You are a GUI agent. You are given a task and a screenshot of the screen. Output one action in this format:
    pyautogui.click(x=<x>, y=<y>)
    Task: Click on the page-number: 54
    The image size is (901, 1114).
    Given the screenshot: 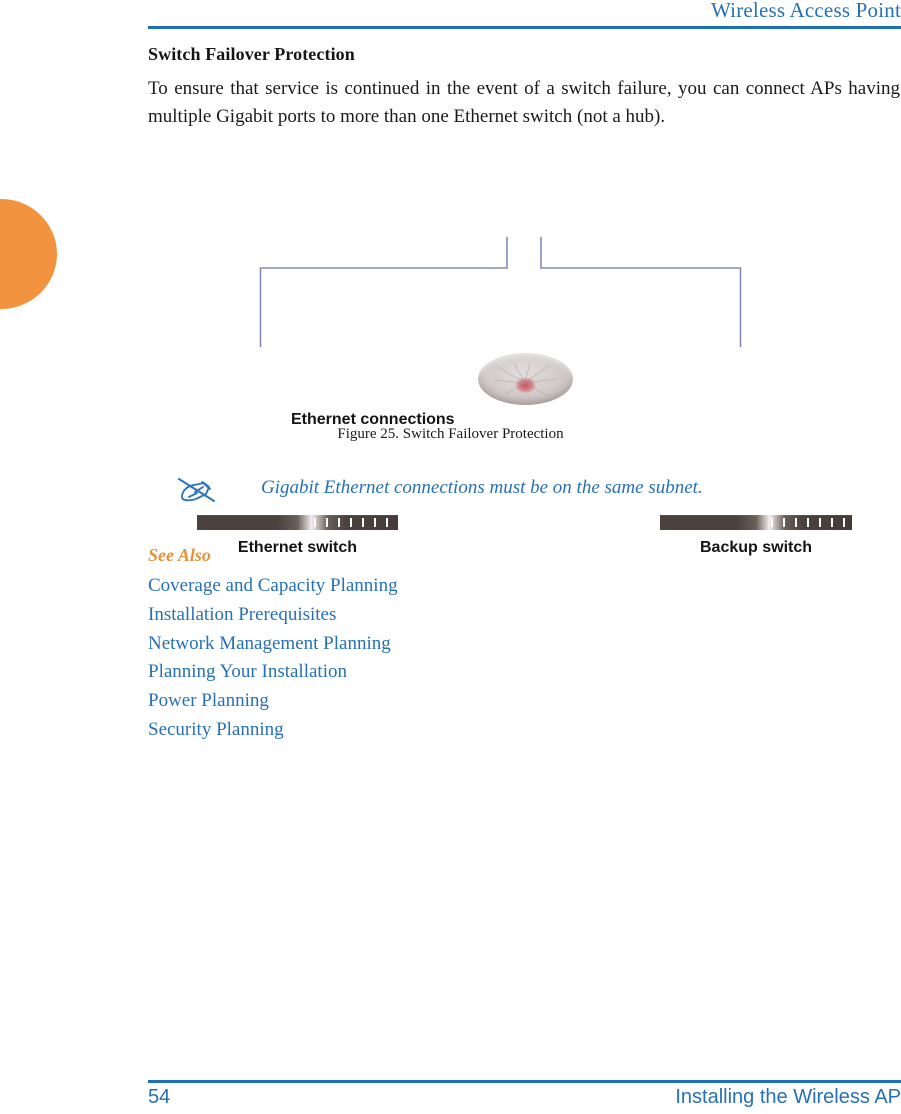 What is the action you would take?
    pyautogui.click(x=159, y=1097)
    